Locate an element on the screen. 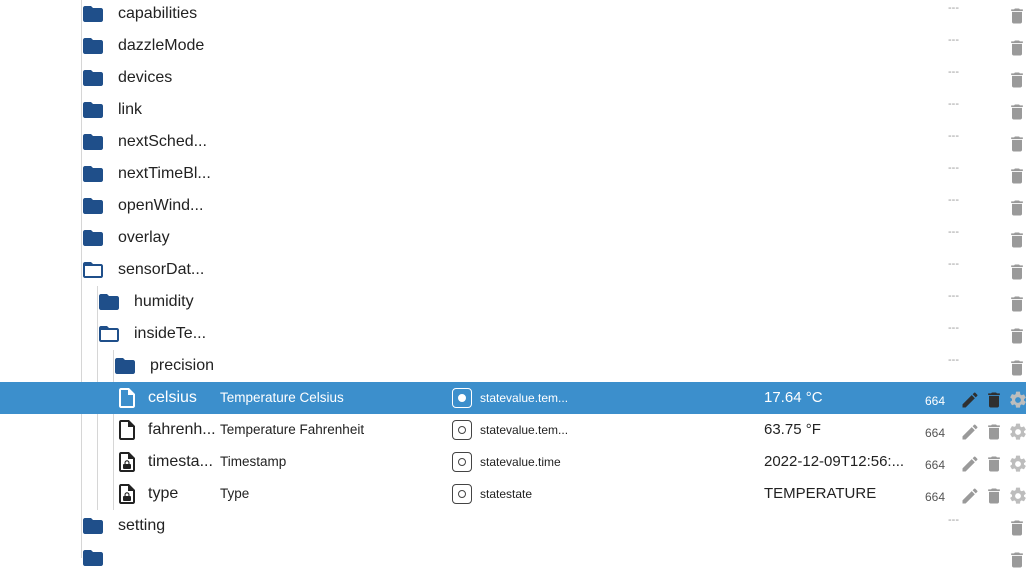 This screenshot has width=1026, height=575. folder-row-openwindow: openWind... --- is located at coordinates (513, 206).